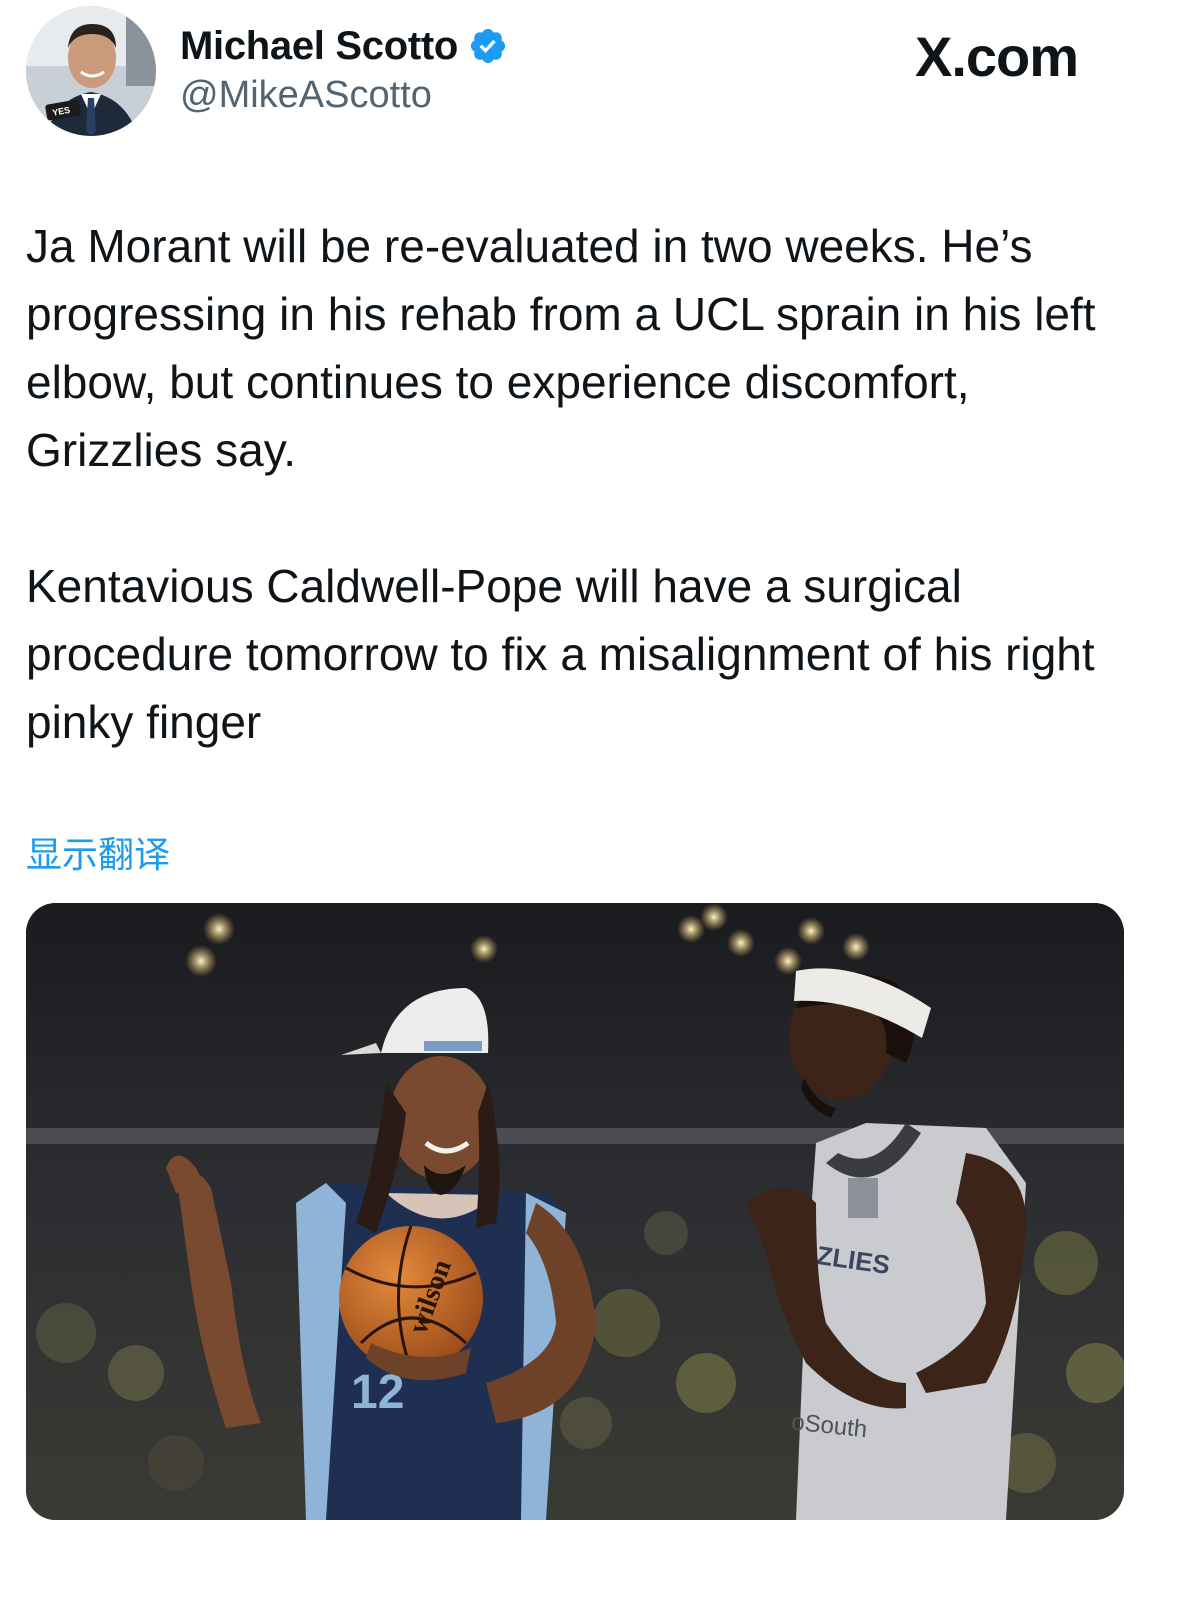  I want to click on show-translation-link: 显示翻译, so click(98, 852).